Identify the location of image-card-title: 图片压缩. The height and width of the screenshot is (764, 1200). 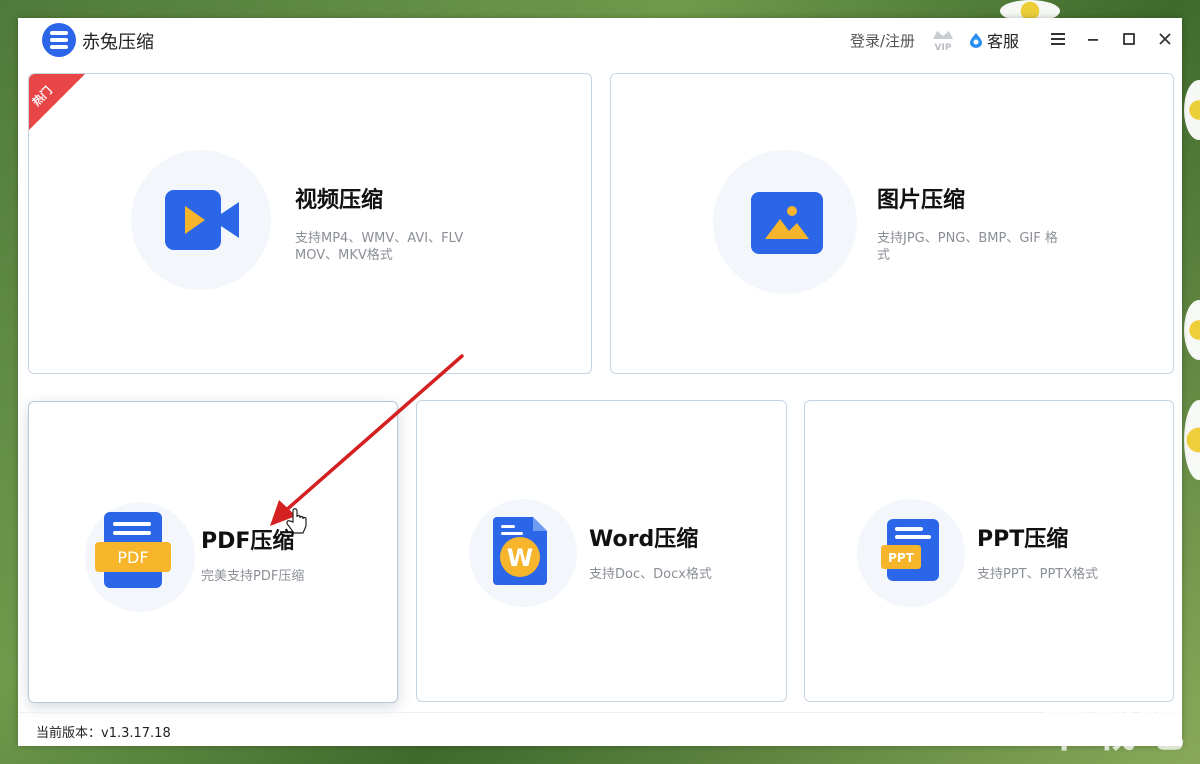
(921, 200).